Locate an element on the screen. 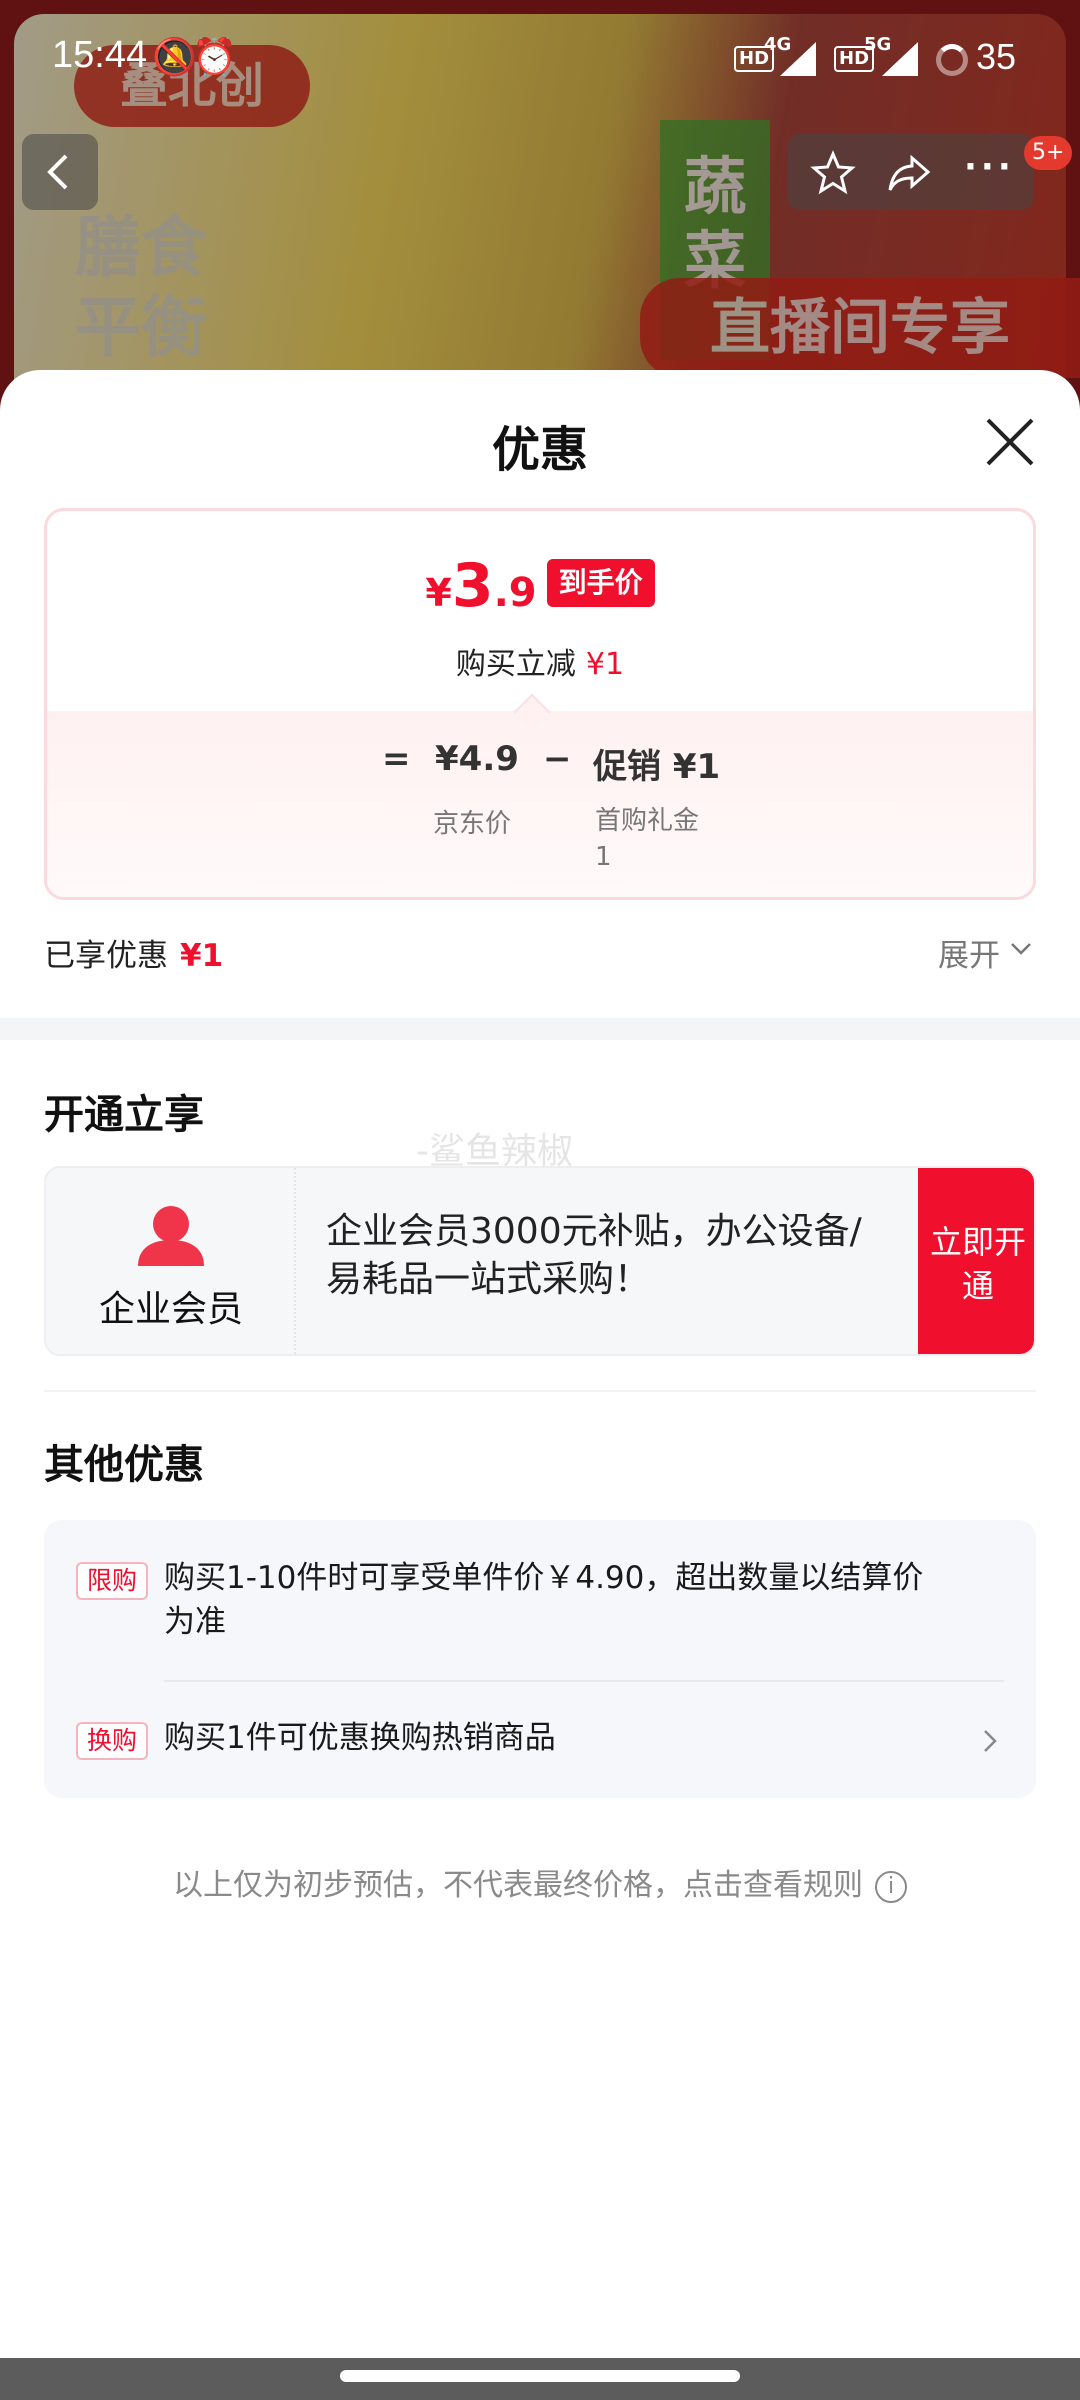 The height and width of the screenshot is (2400, 1080). back-button is located at coordinates (60, 172).